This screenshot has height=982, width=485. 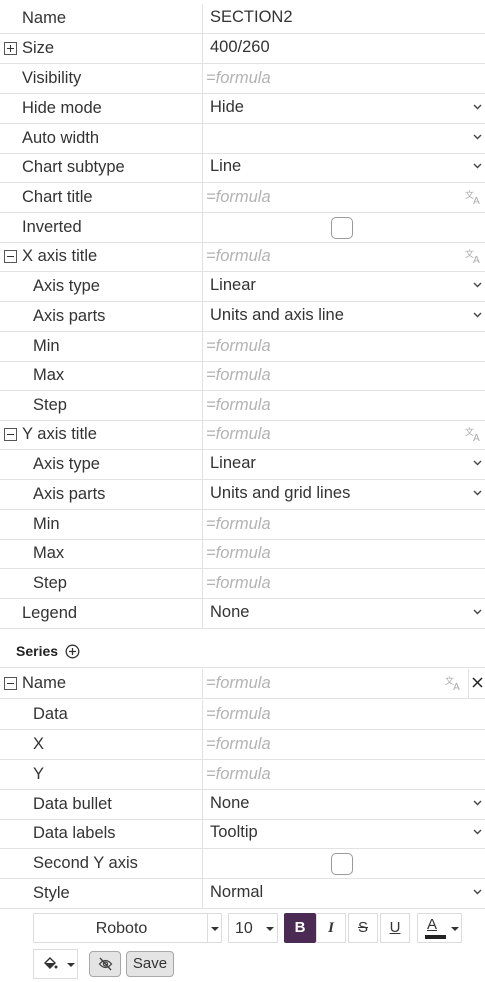 I want to click on prop-label: Axis type, so click(x=66, y=464).